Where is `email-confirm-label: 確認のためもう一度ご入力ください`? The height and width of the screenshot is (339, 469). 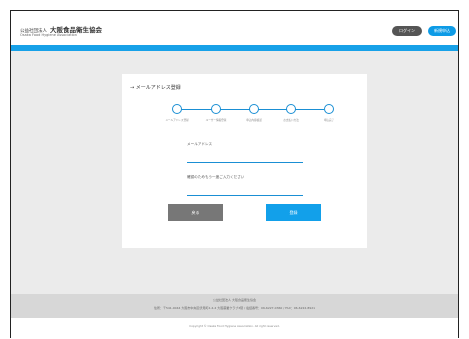
email-confirm-label: 確認のためもう一度ご入力ください is located at coordinates (216, 177).